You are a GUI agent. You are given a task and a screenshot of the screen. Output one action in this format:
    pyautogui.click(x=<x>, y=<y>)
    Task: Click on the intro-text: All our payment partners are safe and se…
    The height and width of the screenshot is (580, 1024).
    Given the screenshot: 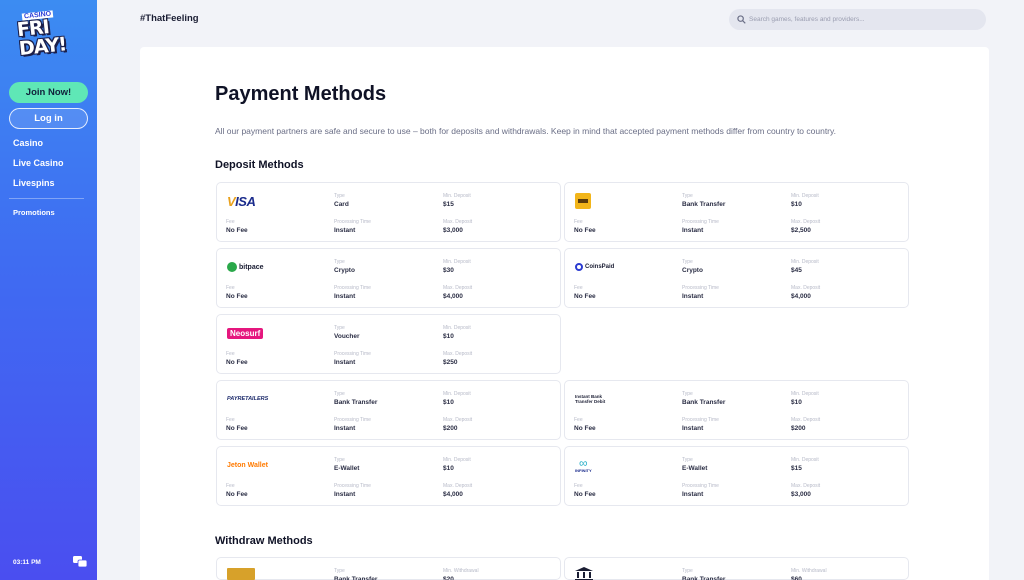 What is the action you would take?
    pyautogui.click(x=525, y=131)
    